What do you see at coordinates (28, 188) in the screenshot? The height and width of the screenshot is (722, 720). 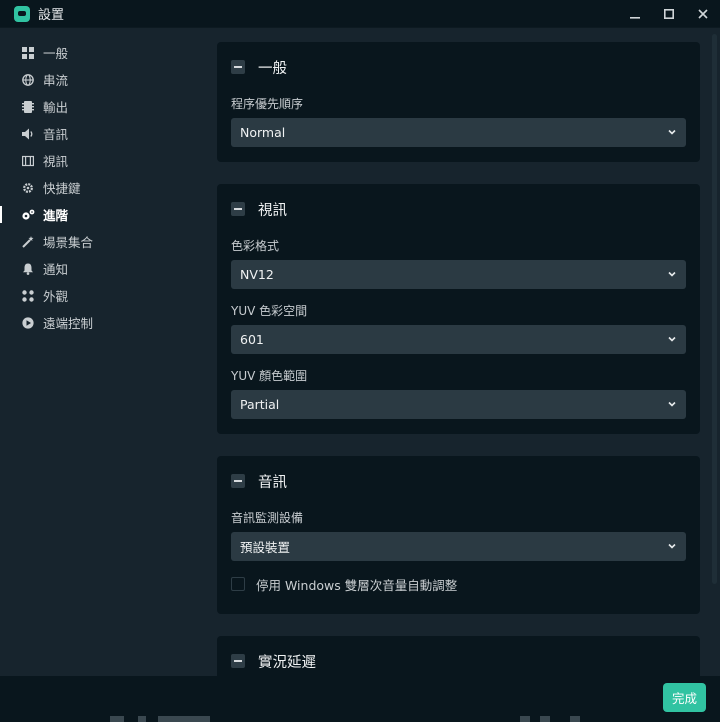 I see `gear-icon` at bounding box center [28, 188].